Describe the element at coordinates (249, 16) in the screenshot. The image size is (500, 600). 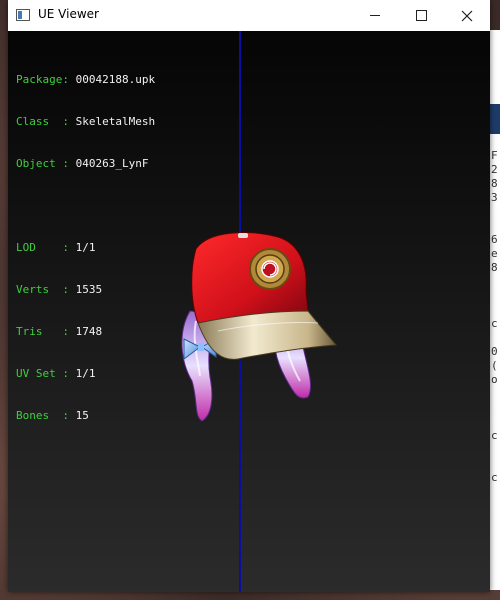
I see `title-bar: UE Viewer` at that location.